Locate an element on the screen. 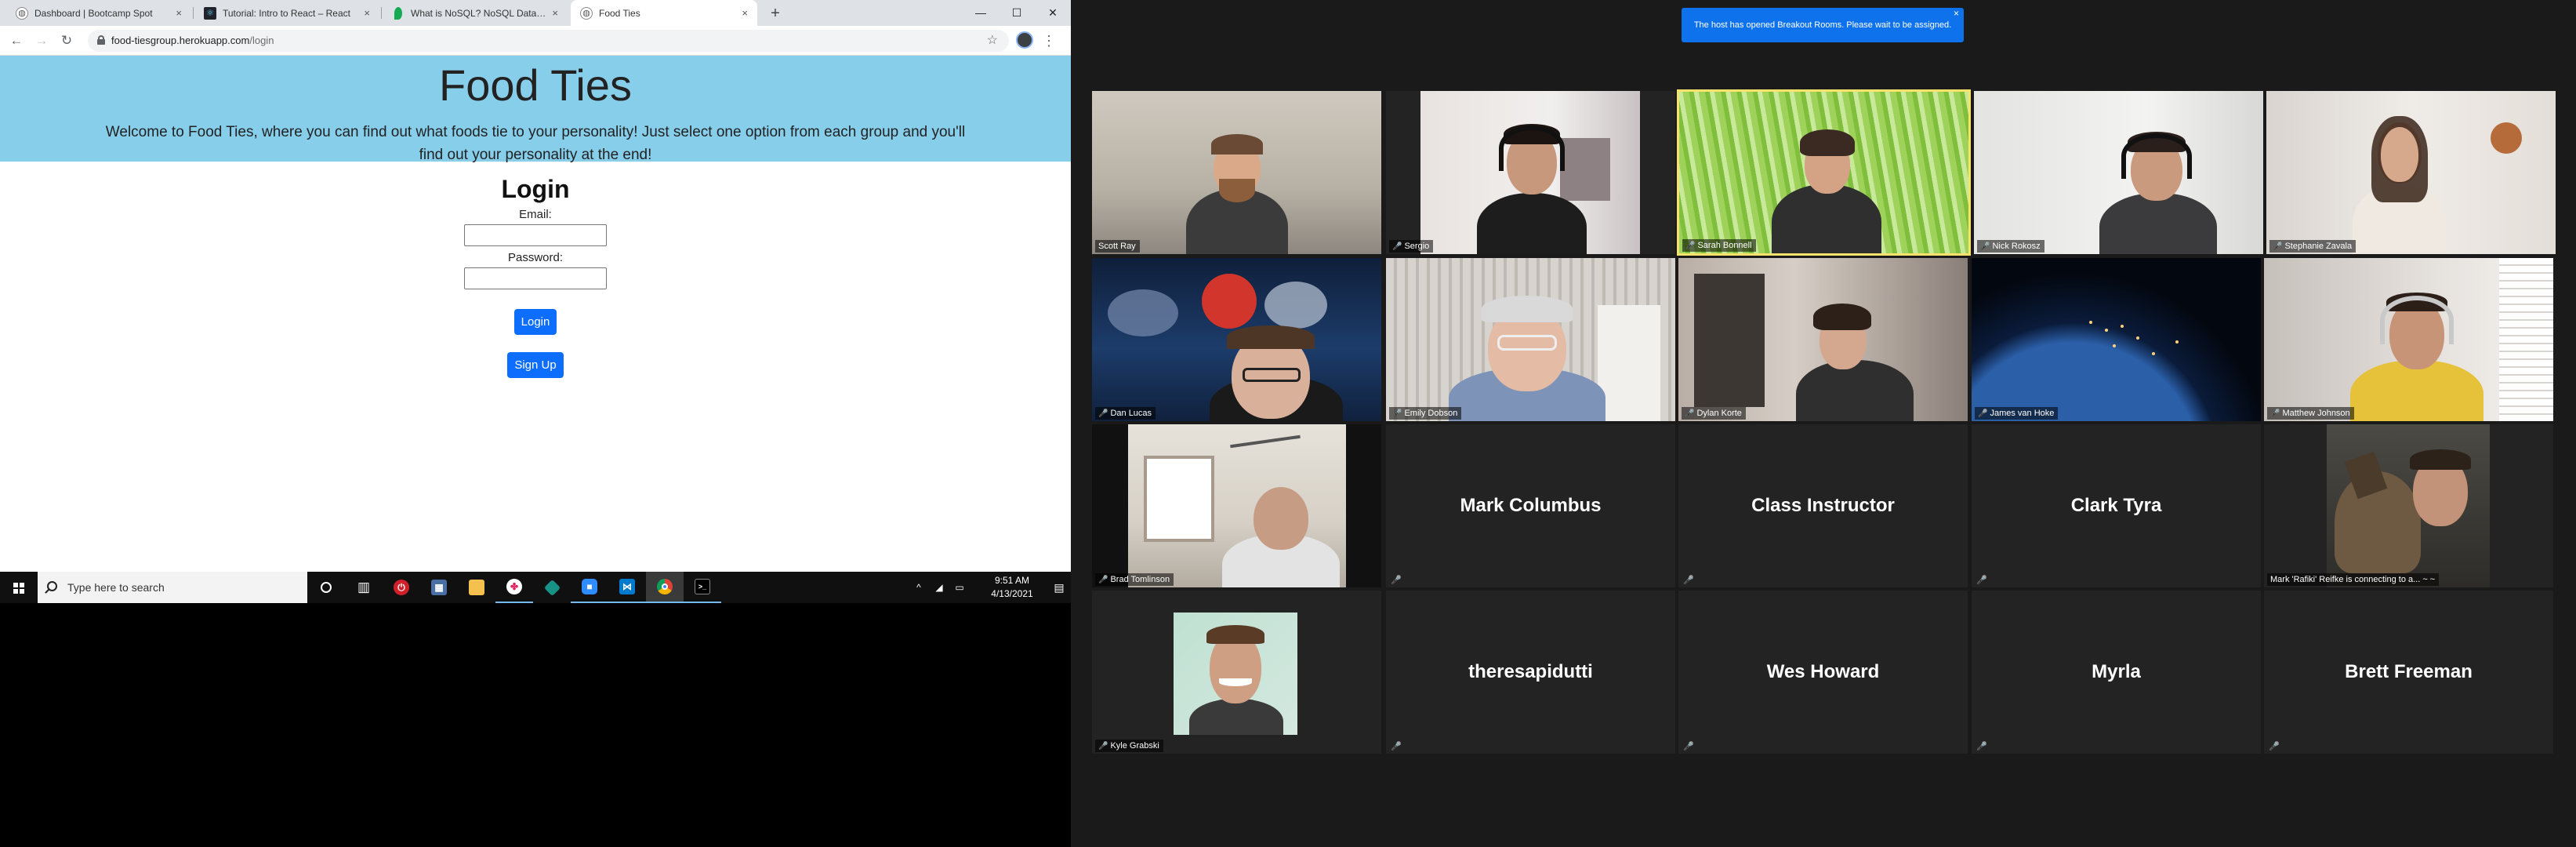  participant-tile: 🎤 Matthew Johnson is located at coordinates (2409, 339).